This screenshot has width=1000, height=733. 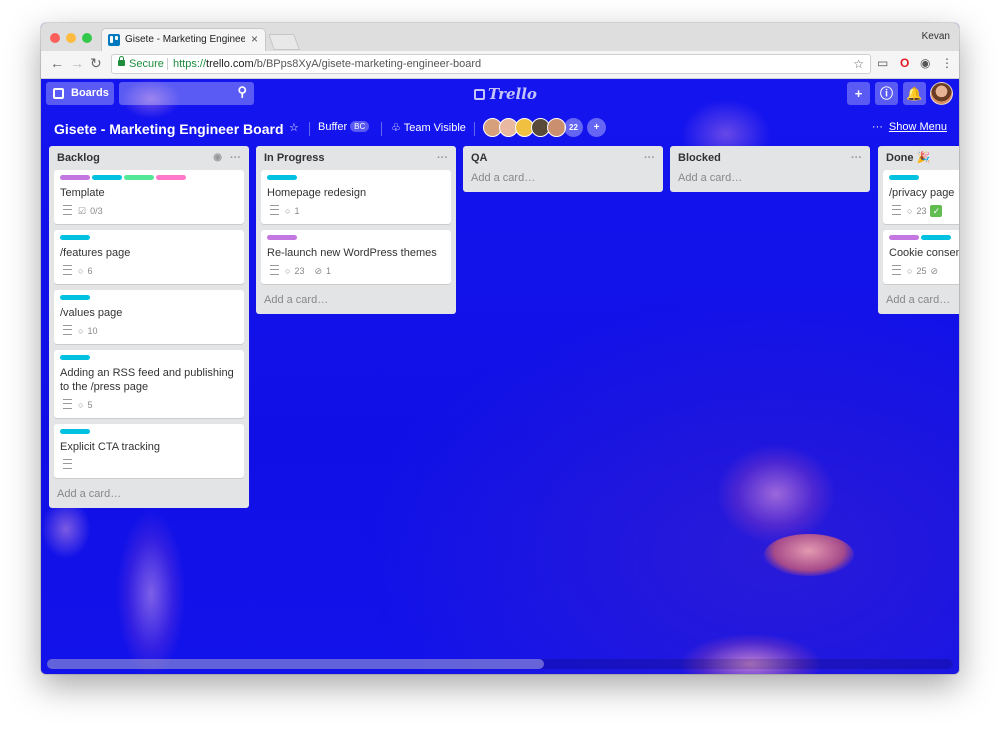 I want to click on list-title: Blocked, so click(x=699, y=158).